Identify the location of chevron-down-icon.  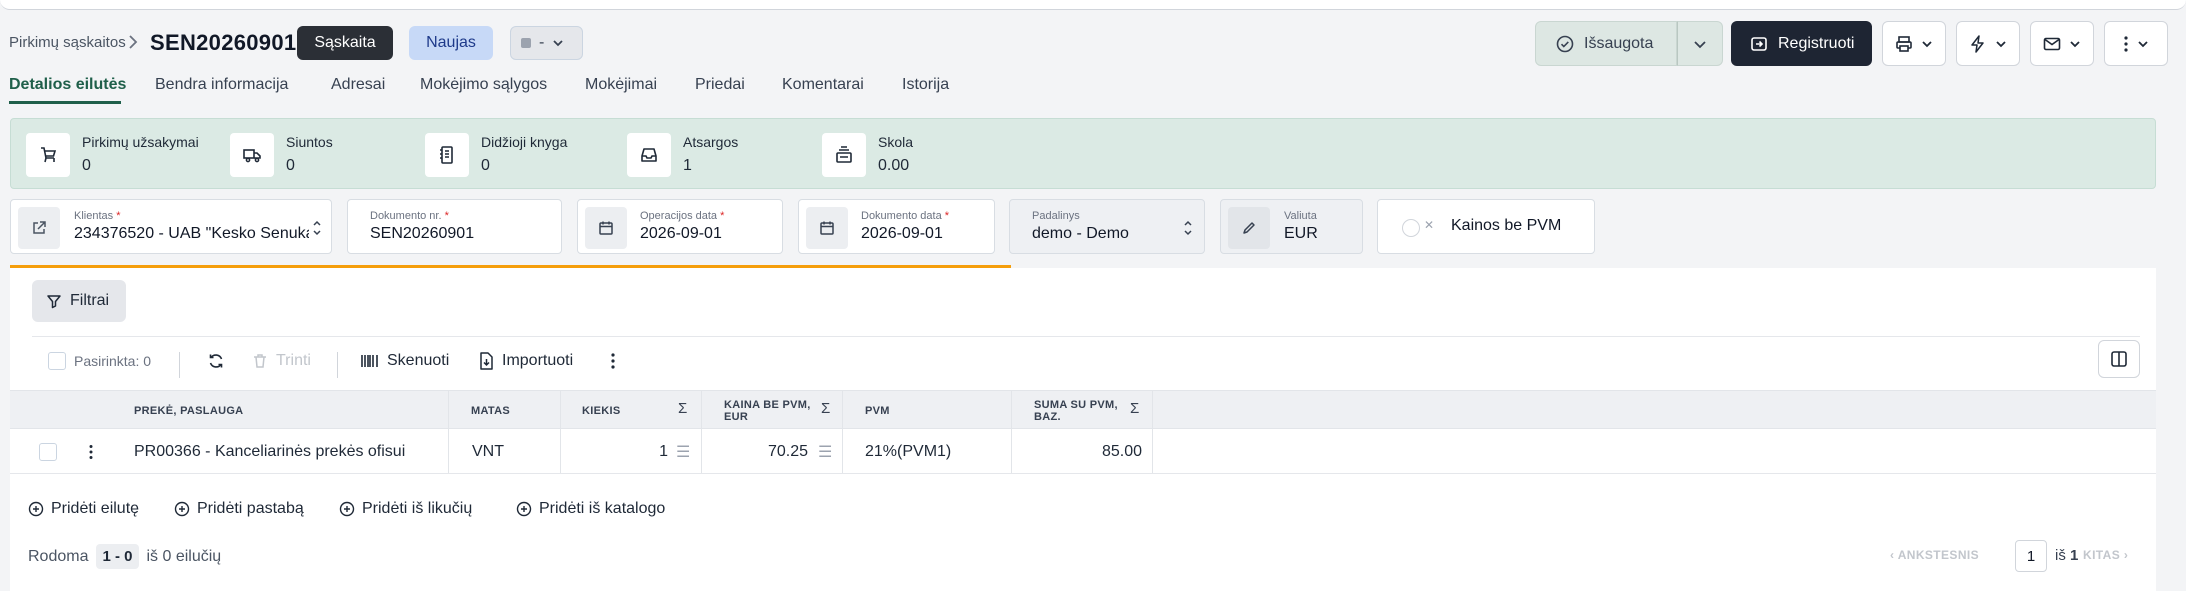
(2001, 43).